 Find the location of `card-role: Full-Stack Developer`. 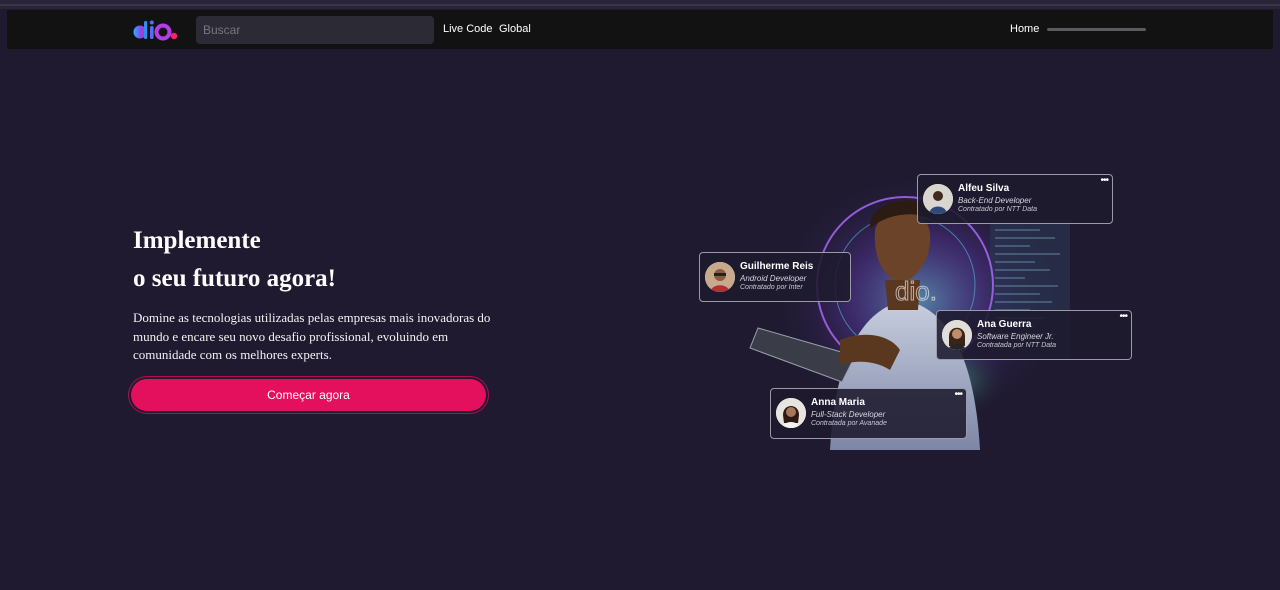

card-role: Full-Stack Developer is located at coordinates (848, 414).